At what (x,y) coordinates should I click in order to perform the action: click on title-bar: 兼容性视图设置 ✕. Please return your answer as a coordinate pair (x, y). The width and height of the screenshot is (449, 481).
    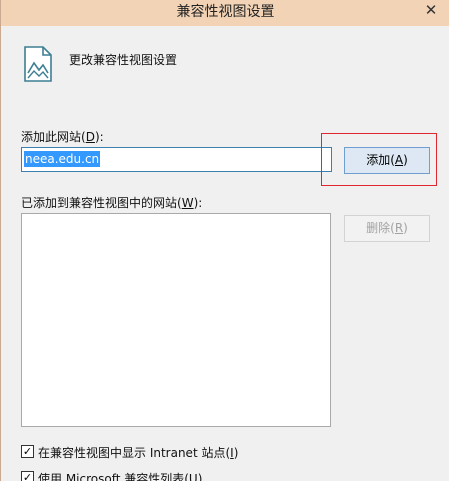
    Looking at the image, I should click on (225, 13).